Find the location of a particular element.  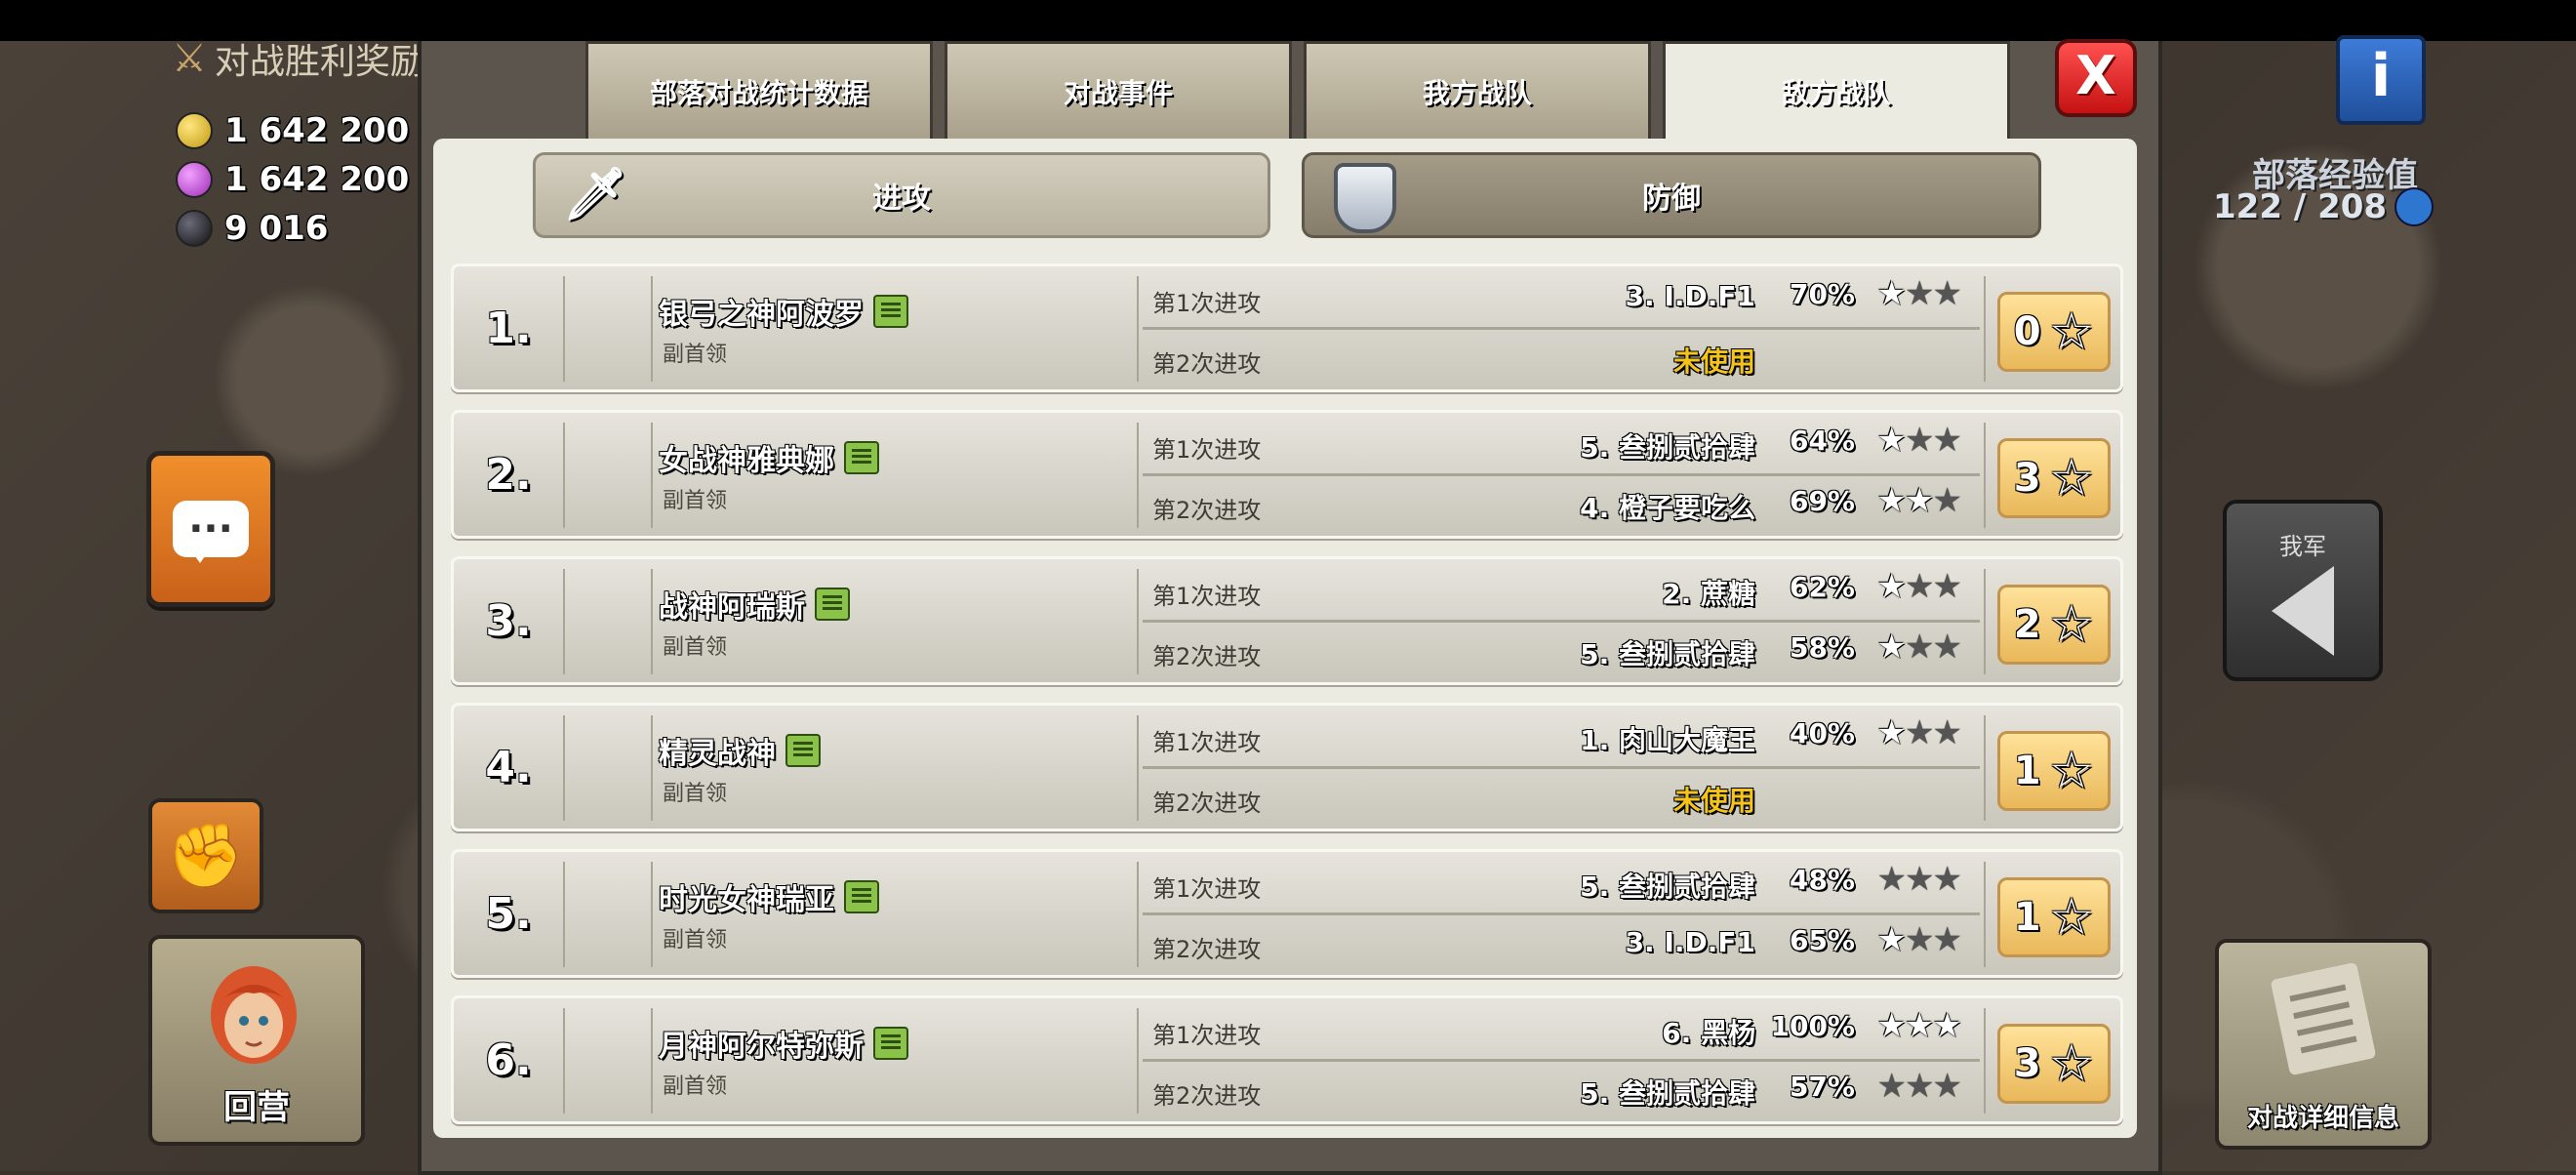

defense-toggle-button: 防御 is located at coordinates (1671, 195).